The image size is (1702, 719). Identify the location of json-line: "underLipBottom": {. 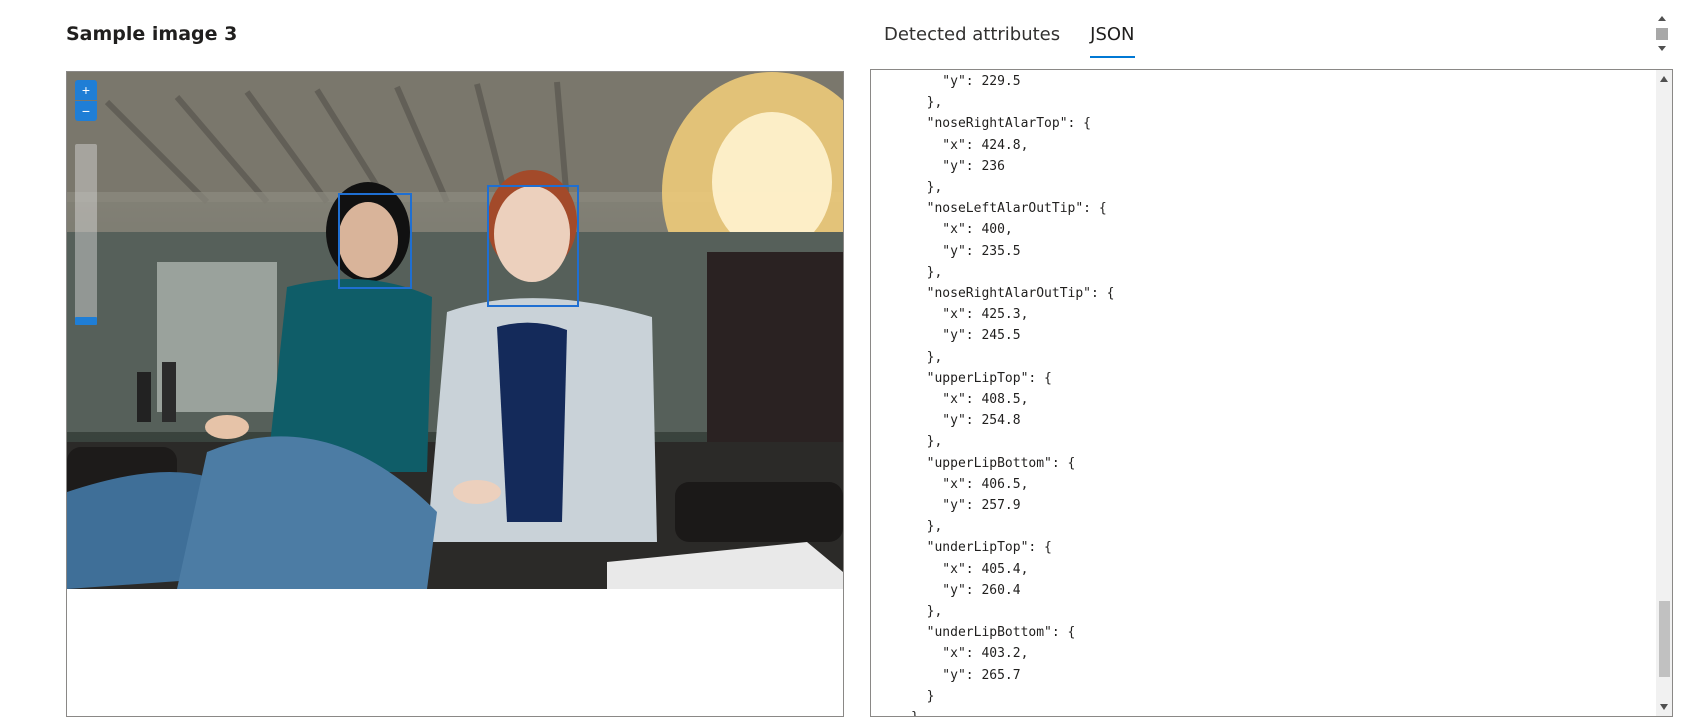
(993, 633).